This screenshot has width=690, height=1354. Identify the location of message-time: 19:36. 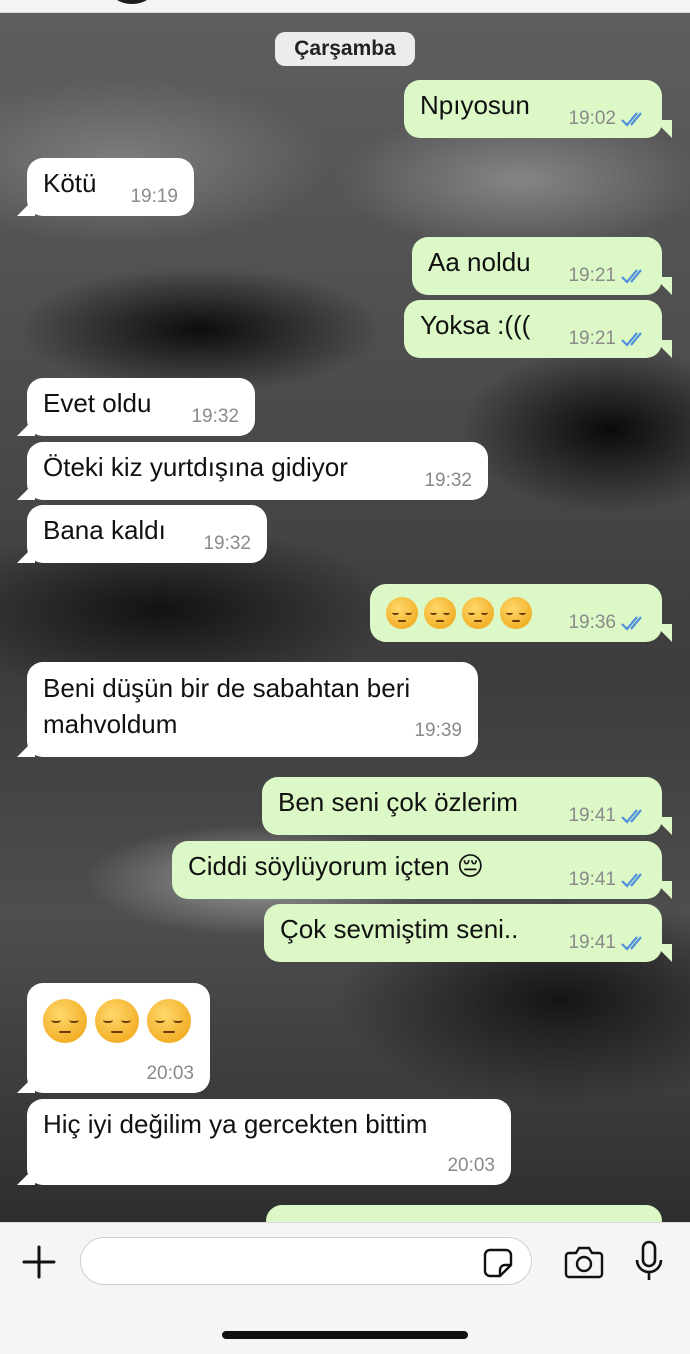
(592, 622).